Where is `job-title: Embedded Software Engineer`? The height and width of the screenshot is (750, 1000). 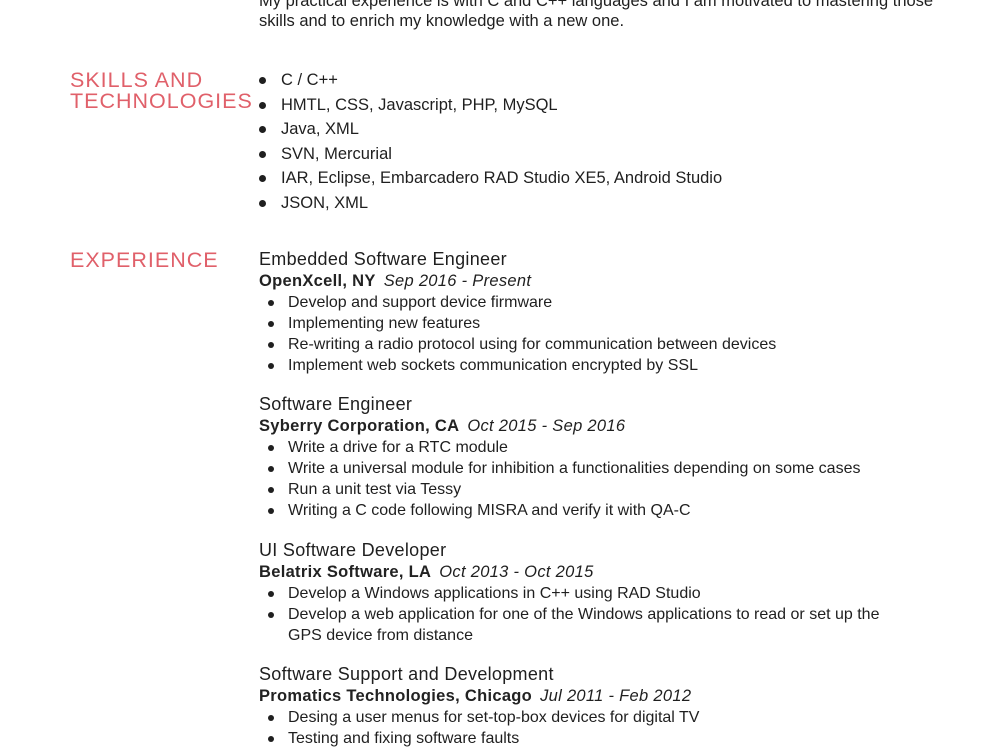 job-title: Embedded Software Engineer is located at coordinates (383, 259).